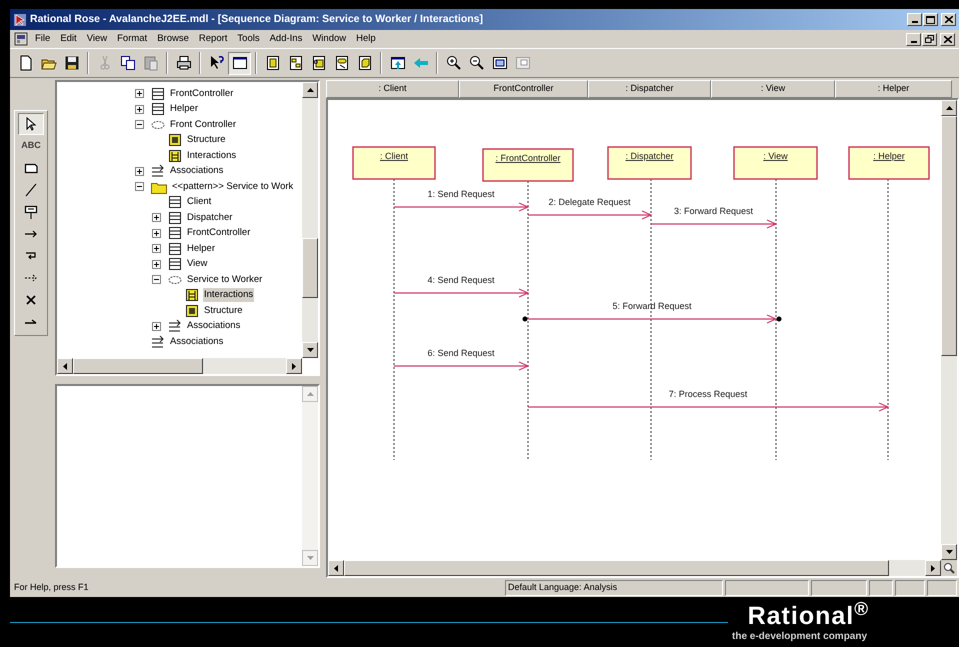 The image size is (959, 647). What do you see at coordinates (522, 63) in the screenshot?
I see `undo-fit-icon` at bounding box center [522, 63].